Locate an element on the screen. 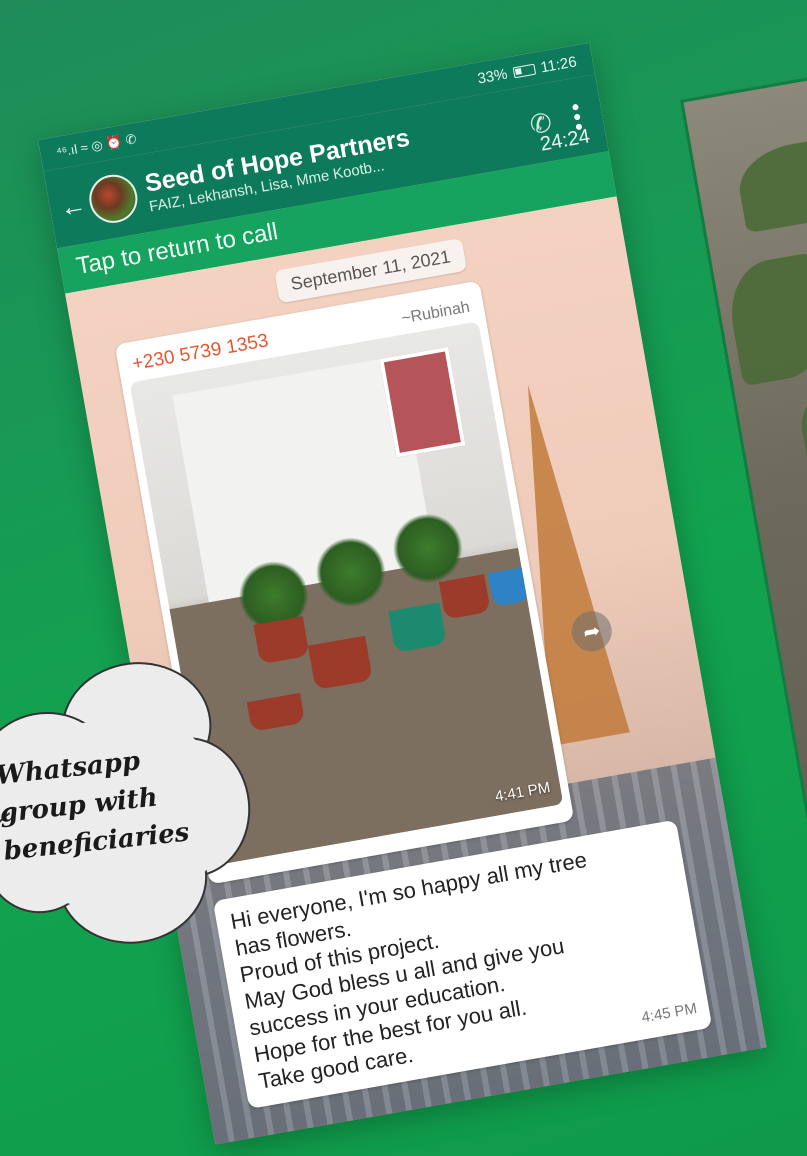 This screenshot has width=807, height=1156. callout-text: Whatsapp group with beneficiaries is located at coordinates (112, 802).